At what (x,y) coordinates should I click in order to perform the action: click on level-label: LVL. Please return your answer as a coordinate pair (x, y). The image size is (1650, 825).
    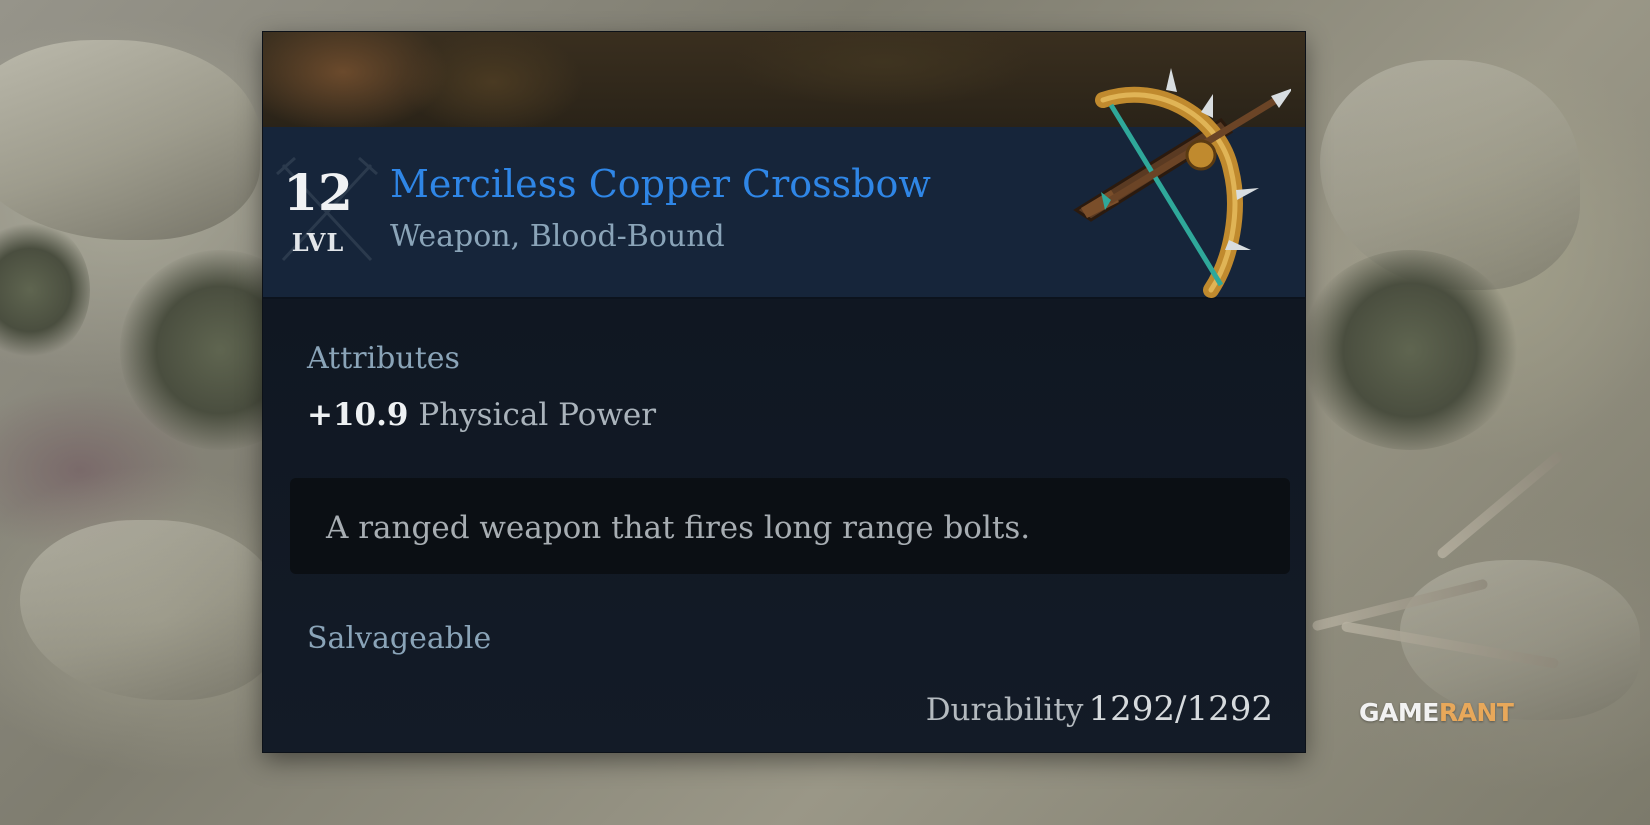
    Looking at the image, I should click on (318, 242).